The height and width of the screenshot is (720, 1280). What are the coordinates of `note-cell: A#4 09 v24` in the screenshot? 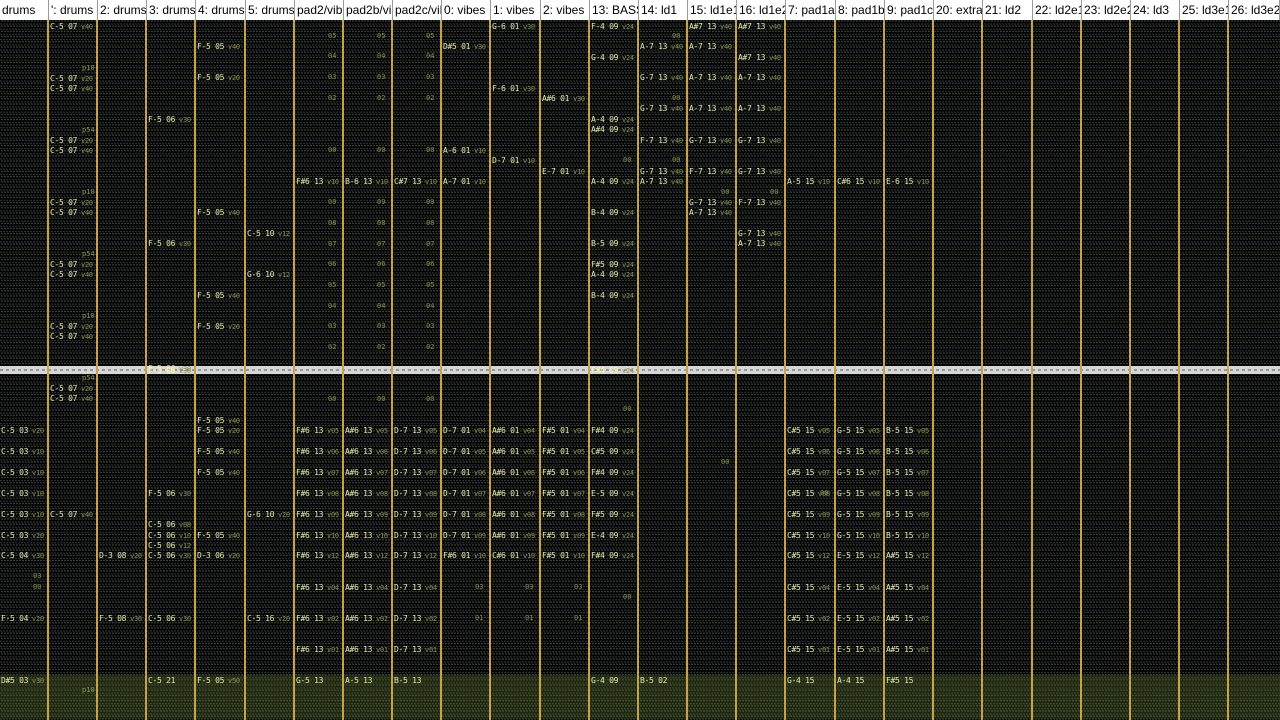 It's located at (612, 130).